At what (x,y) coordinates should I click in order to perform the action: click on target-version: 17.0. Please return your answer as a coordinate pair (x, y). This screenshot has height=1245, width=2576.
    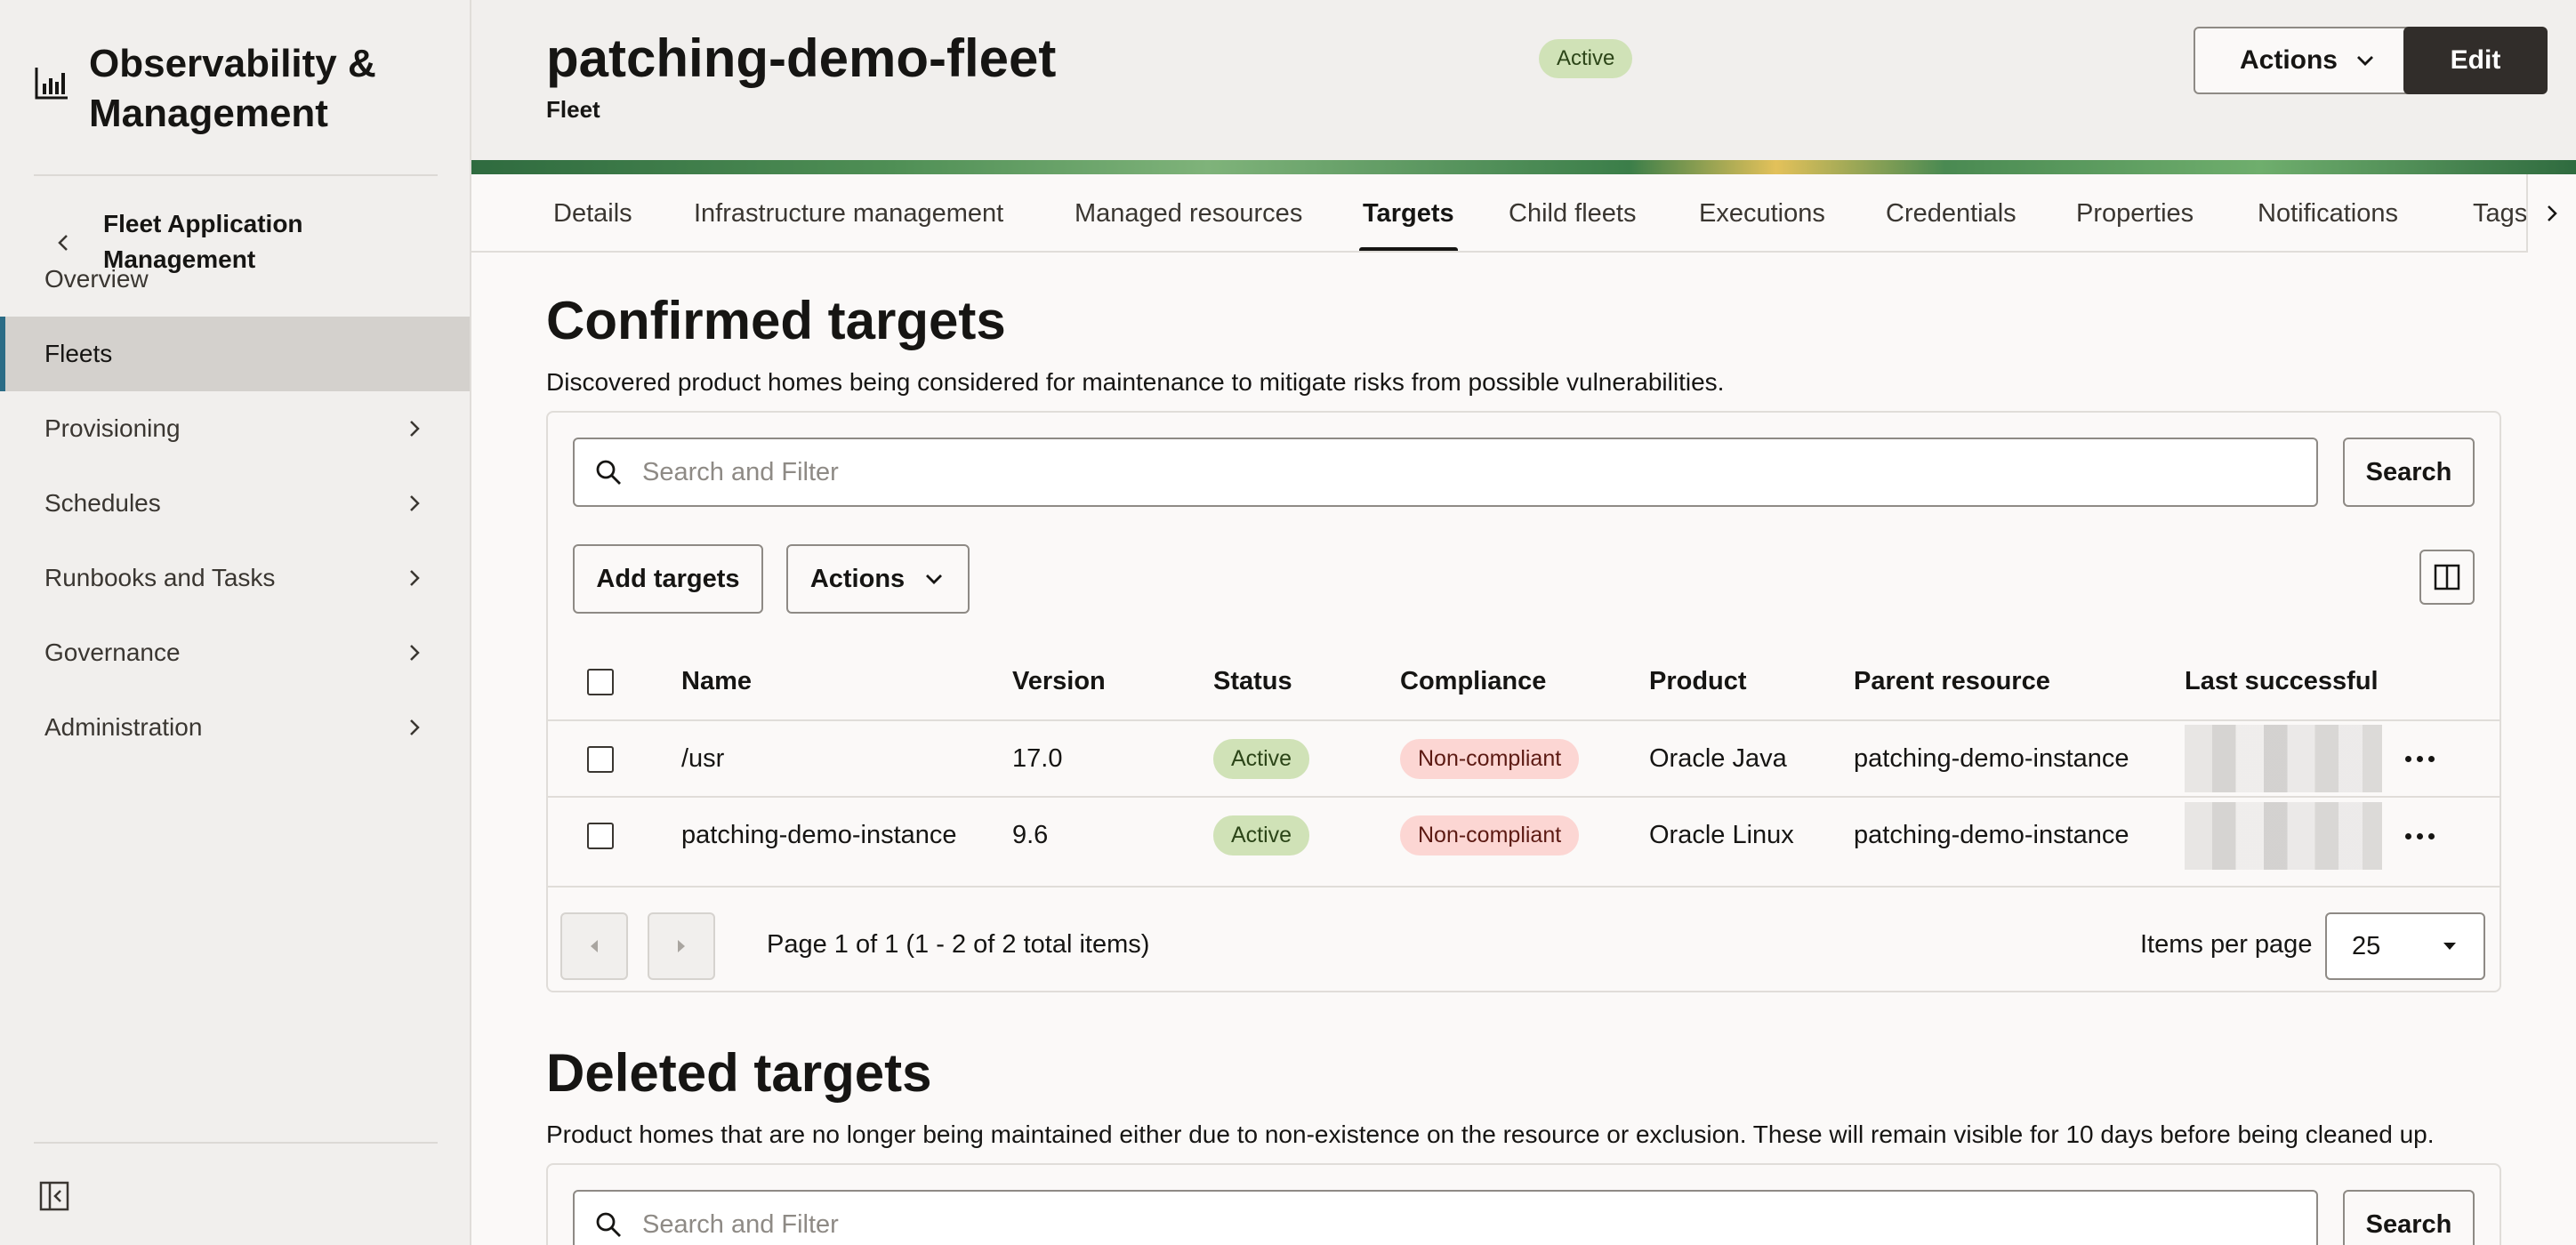
    Looking at the image, I should click on (1112, 758).